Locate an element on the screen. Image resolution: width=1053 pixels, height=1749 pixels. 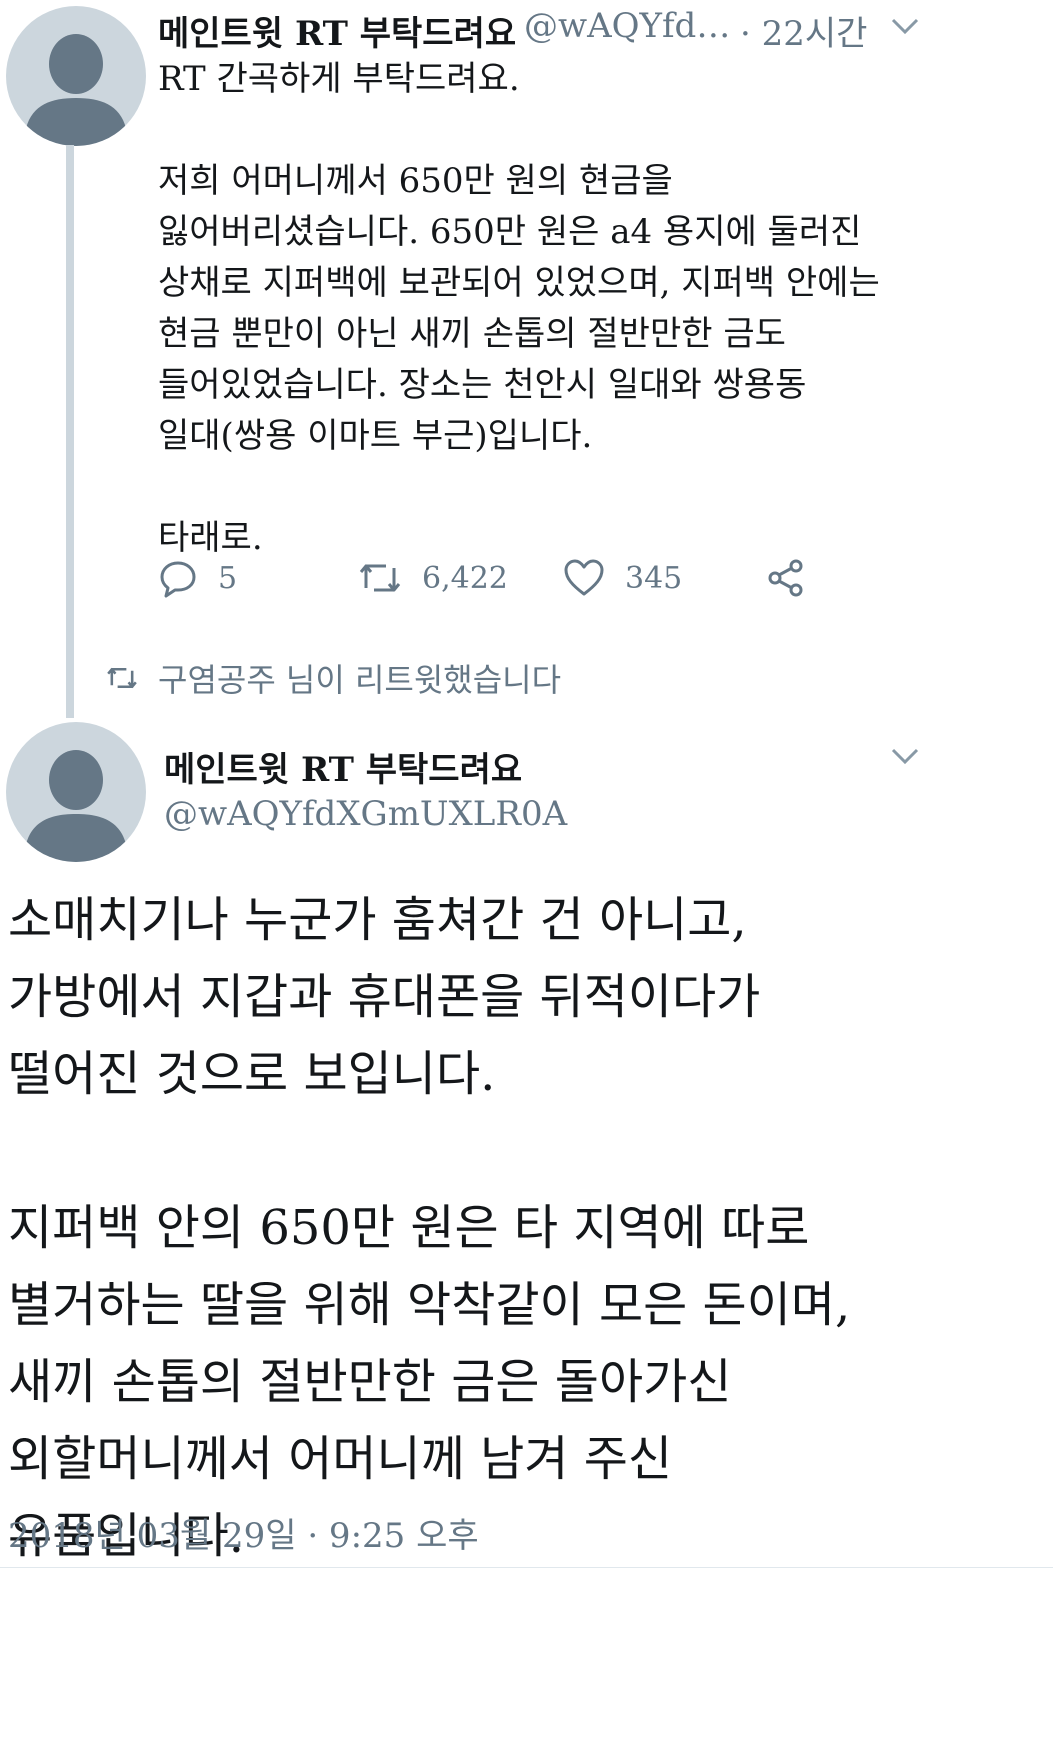
author-handle: @wAQYfdXGmUXLR0A is located at coordinates (365, 814).